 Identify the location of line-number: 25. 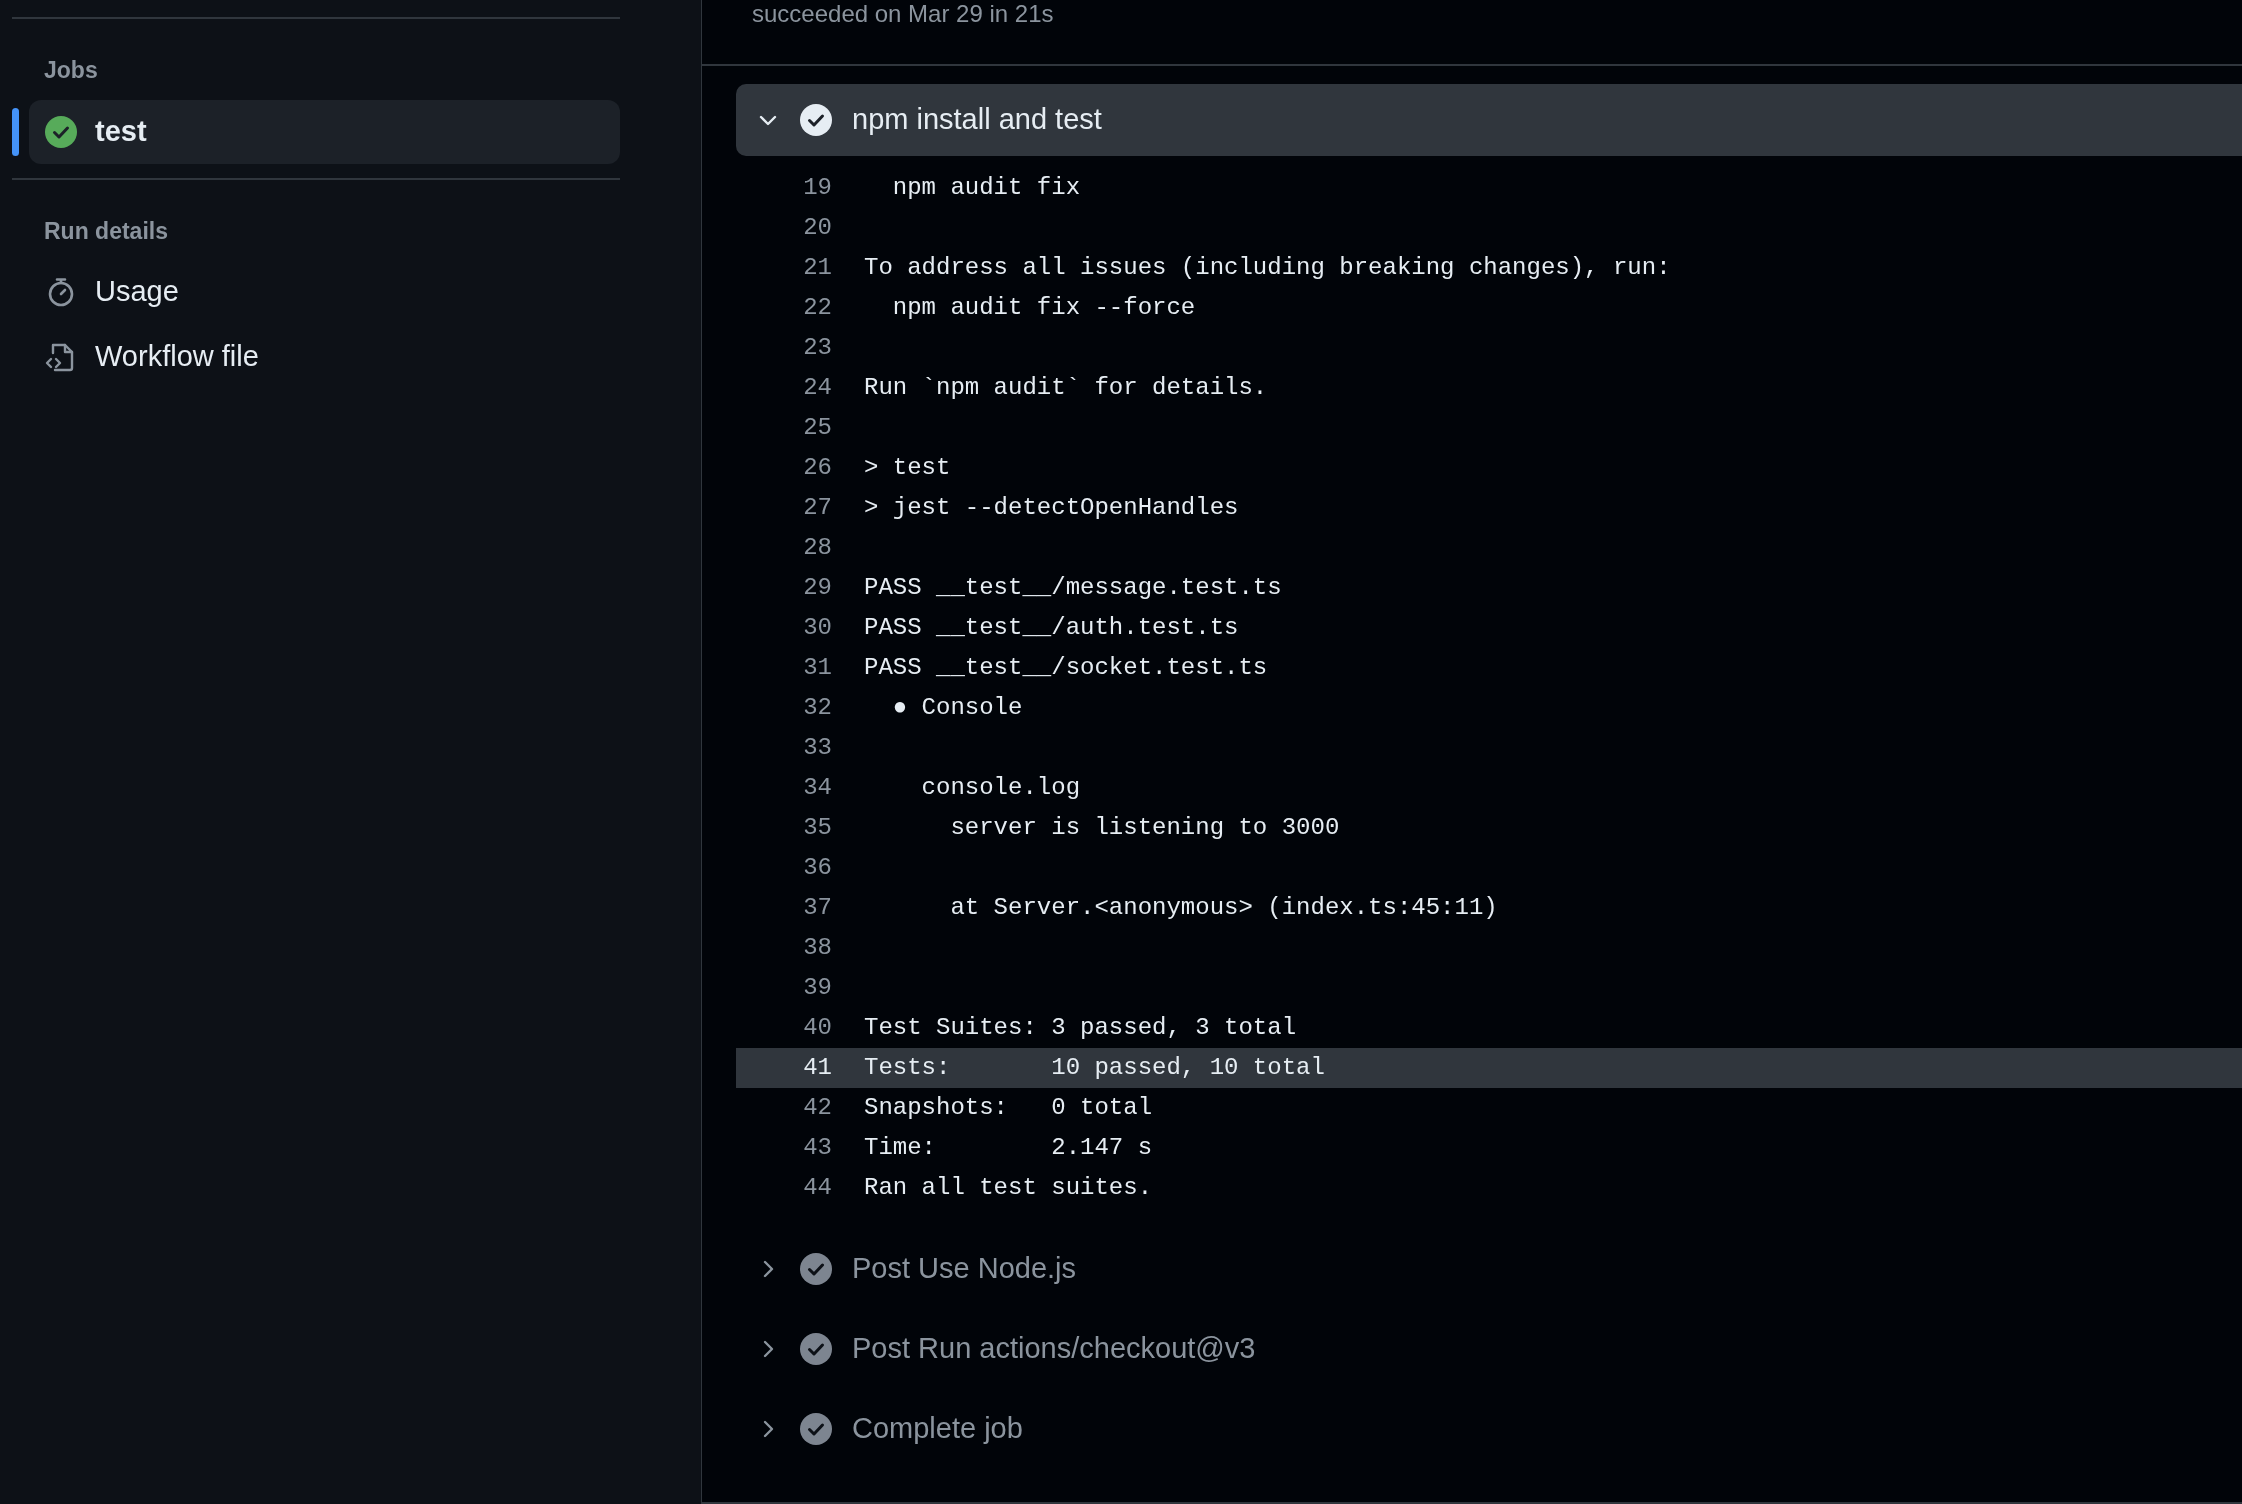
(817, 428).